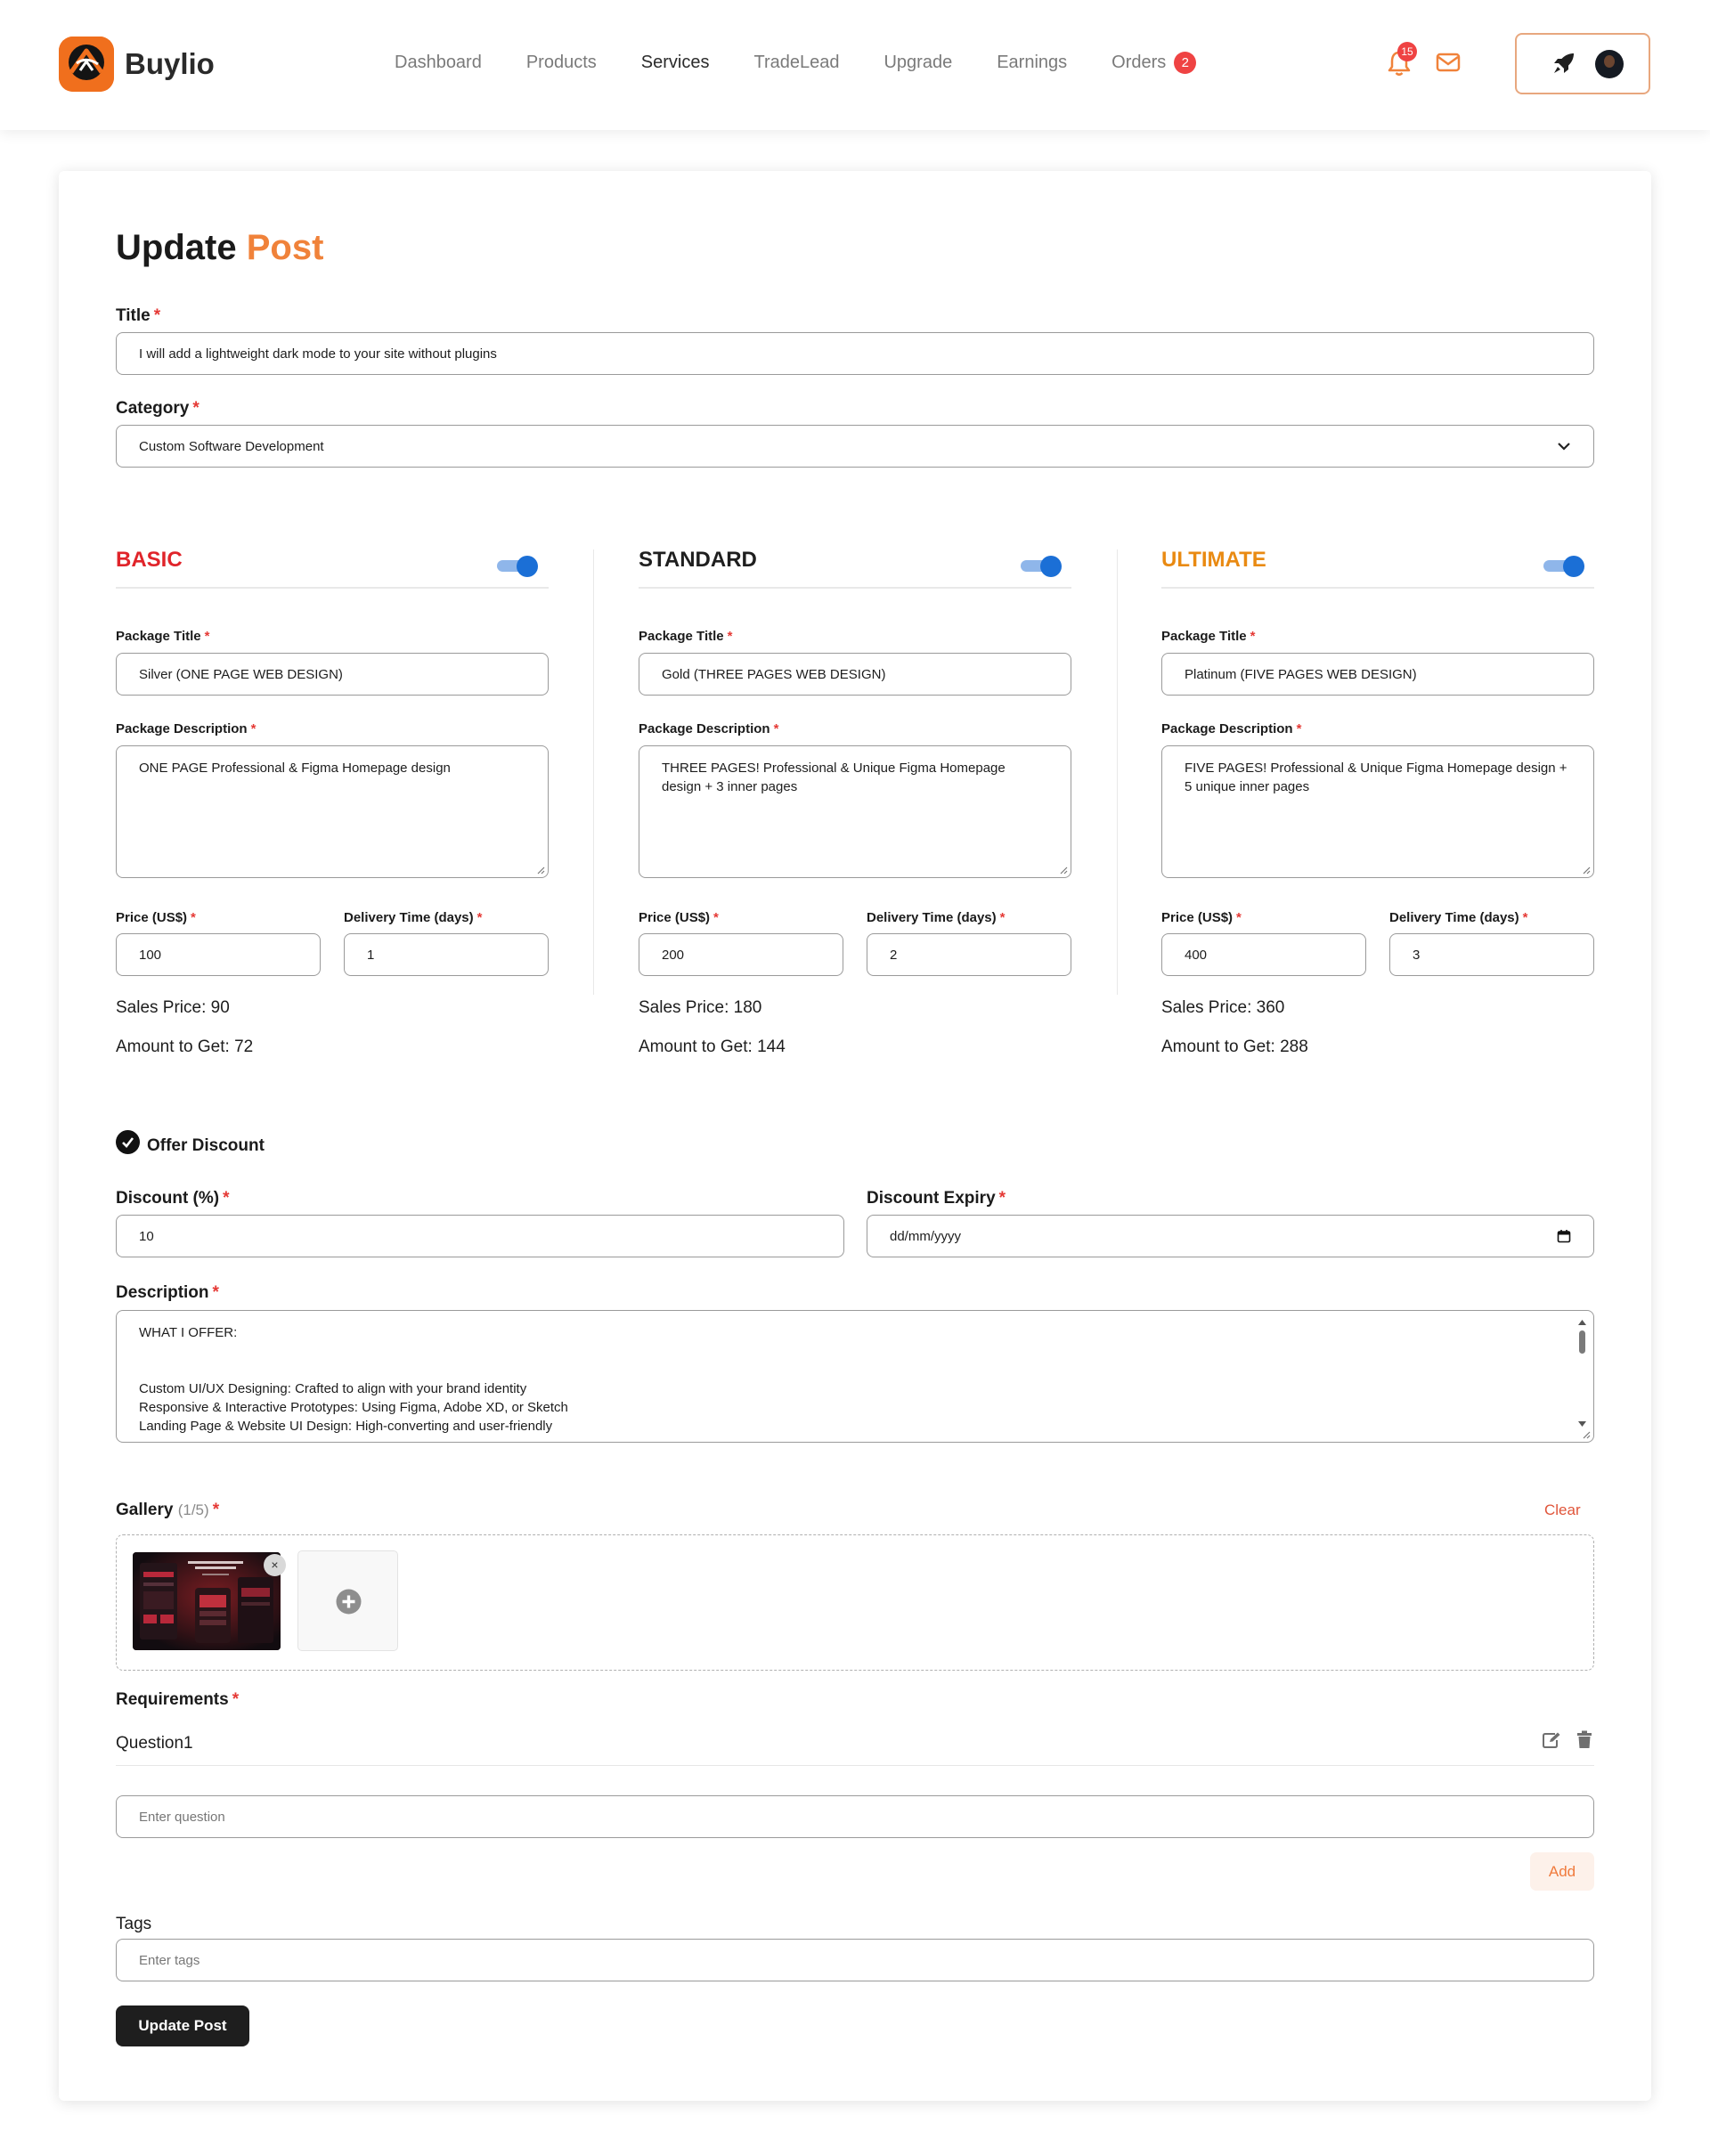 The image size is (1710, 2156). I want to click on price-input-basic: 100, so click(218, 954).